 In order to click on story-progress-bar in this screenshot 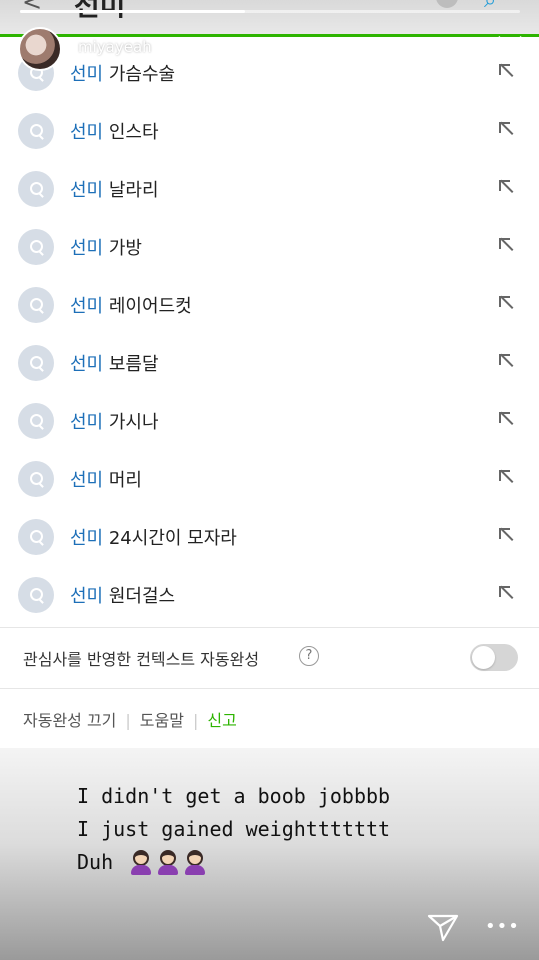, I will do `click(270, 11)`.